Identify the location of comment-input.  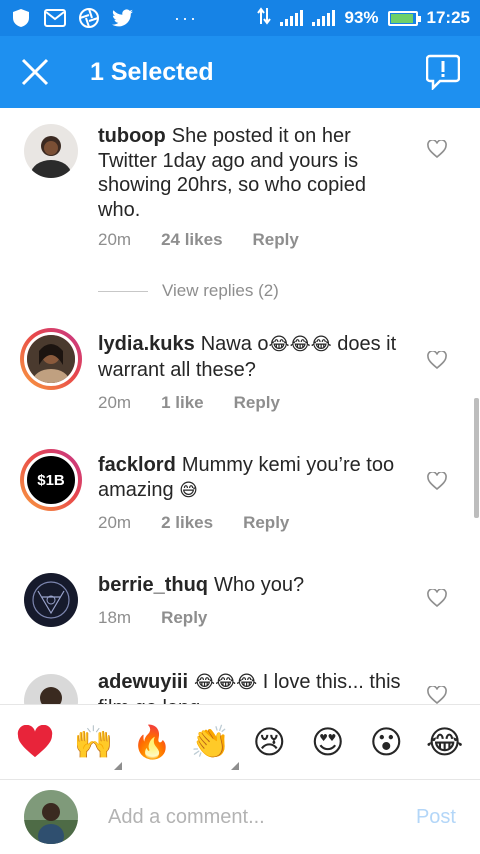
(253, 817).